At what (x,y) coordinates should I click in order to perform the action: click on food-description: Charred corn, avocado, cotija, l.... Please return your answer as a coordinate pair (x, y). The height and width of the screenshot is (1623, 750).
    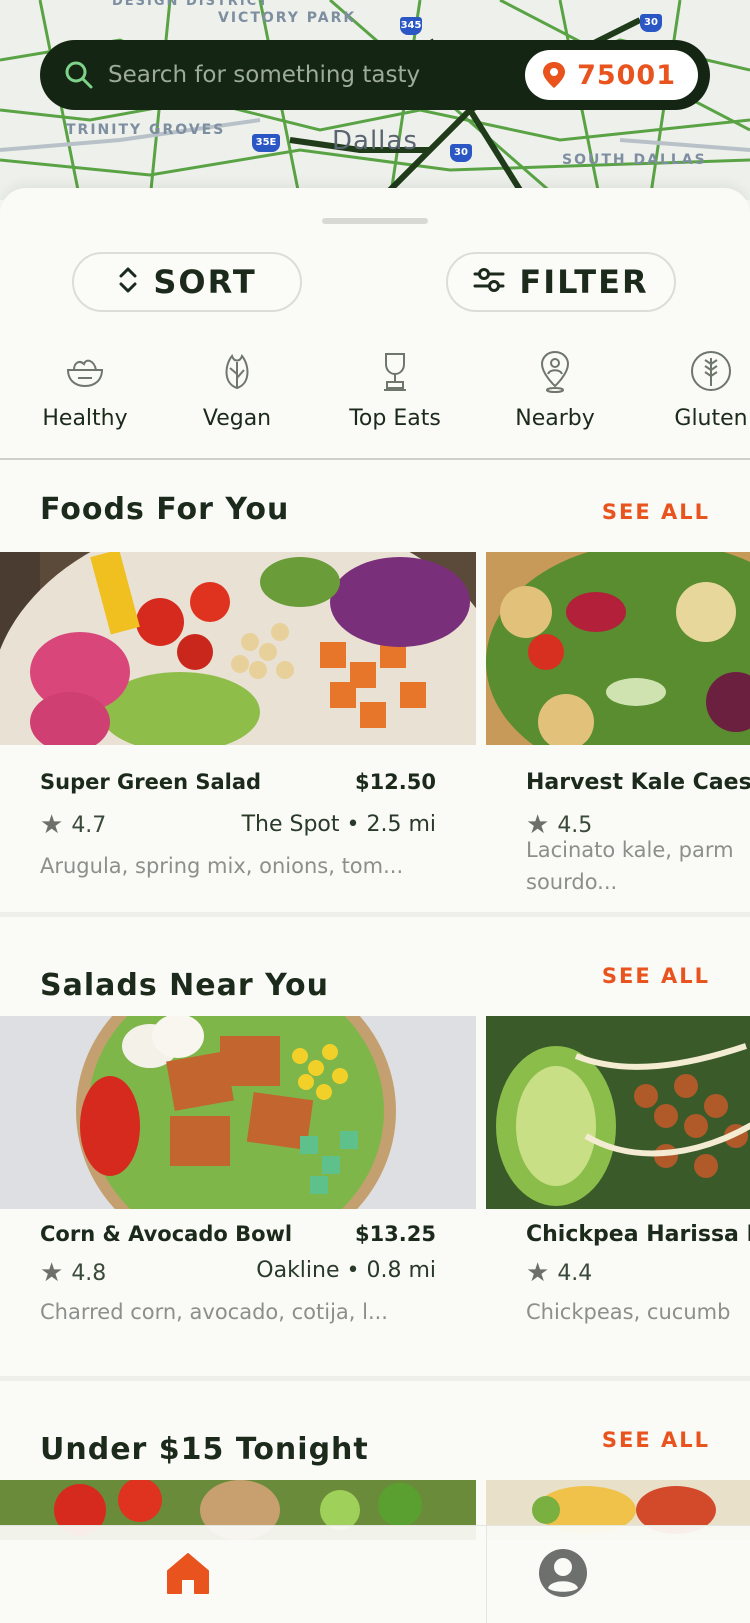
    Looking at the image, I should click on (214, 1312).